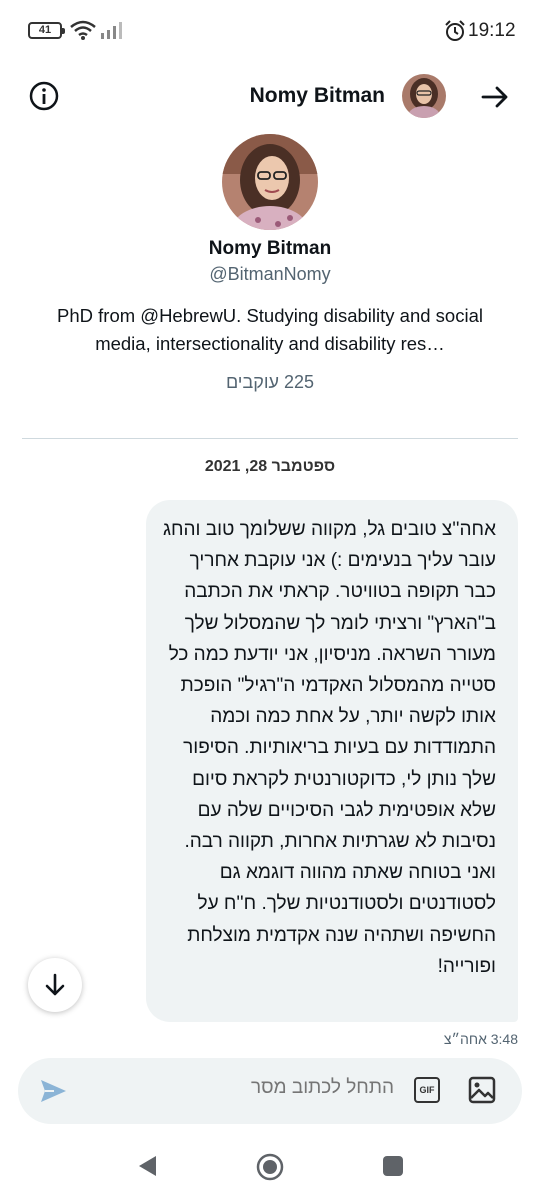 The height and width of the screenshot is (1200, 540). What do you see at coordinates (147, 1166) in the screenshot?
I see `nav-back-icon` at bounding box center [147, 1166].